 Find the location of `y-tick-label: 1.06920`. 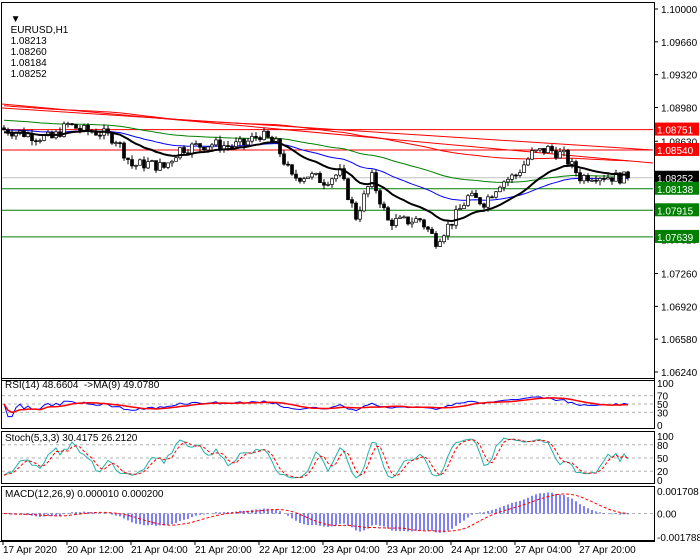

y-tick-label: 1.06920 is located at coordinates (679, 307).